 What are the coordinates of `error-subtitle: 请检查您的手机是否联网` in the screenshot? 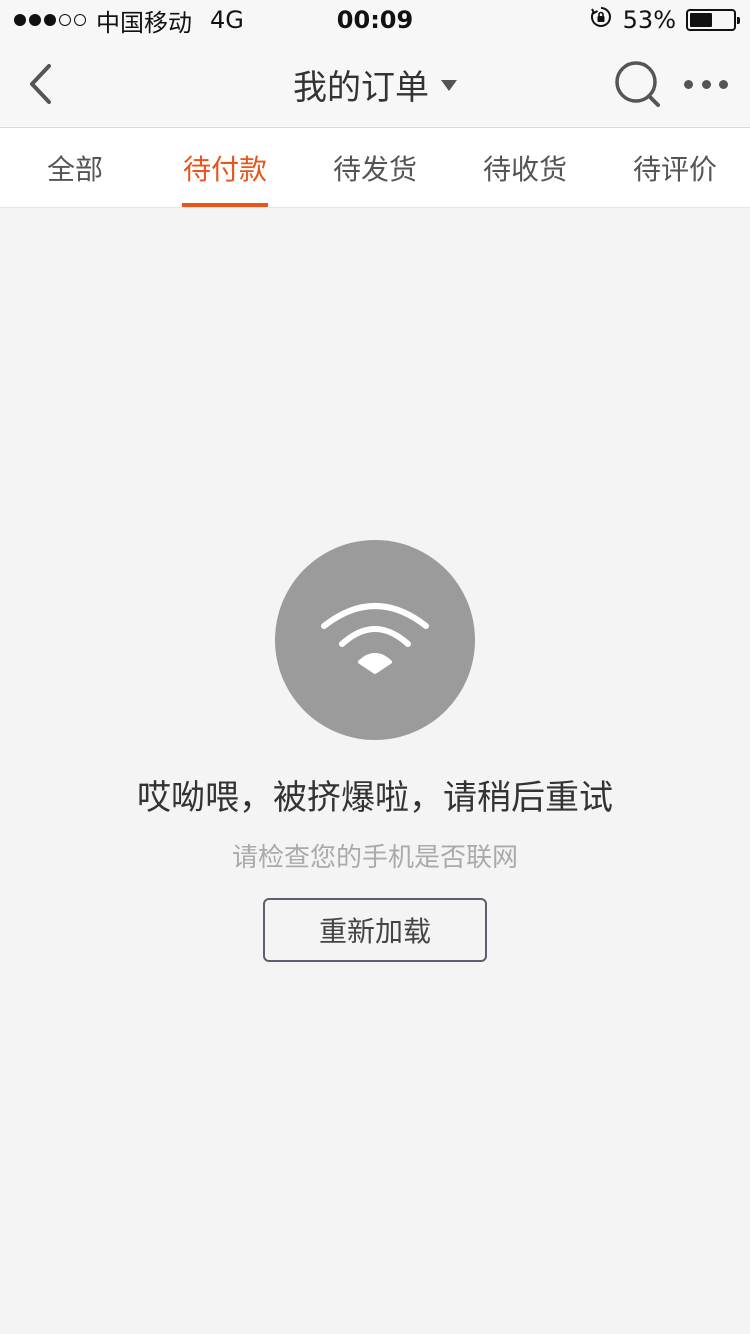 It's located at (374, 858).